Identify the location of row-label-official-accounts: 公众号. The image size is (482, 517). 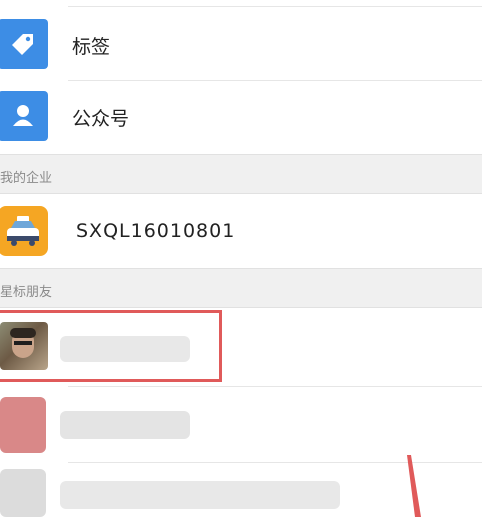
(101, 119).